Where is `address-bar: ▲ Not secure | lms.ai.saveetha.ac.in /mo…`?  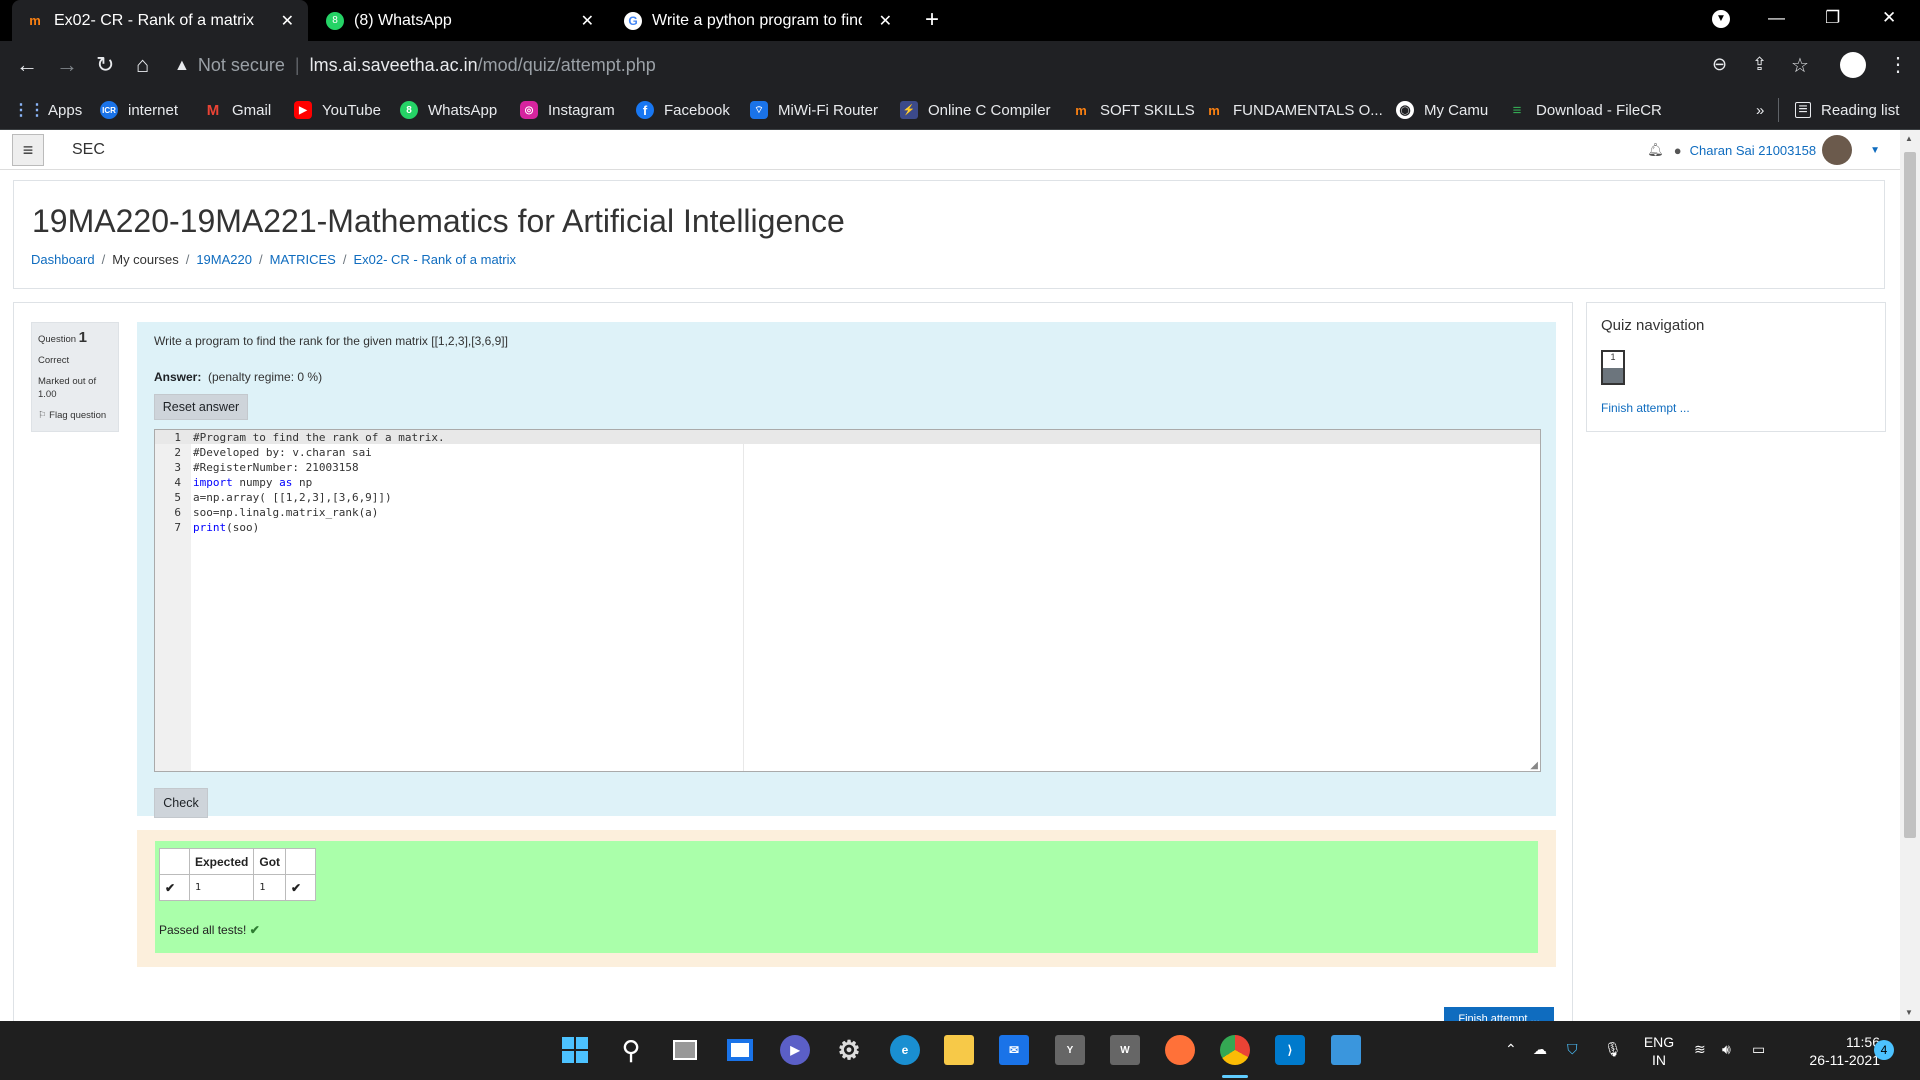 address-bar: ▲ Not secure | lms.ai.saveetha.ac.in /mo… is located at coordinates (996, 65).